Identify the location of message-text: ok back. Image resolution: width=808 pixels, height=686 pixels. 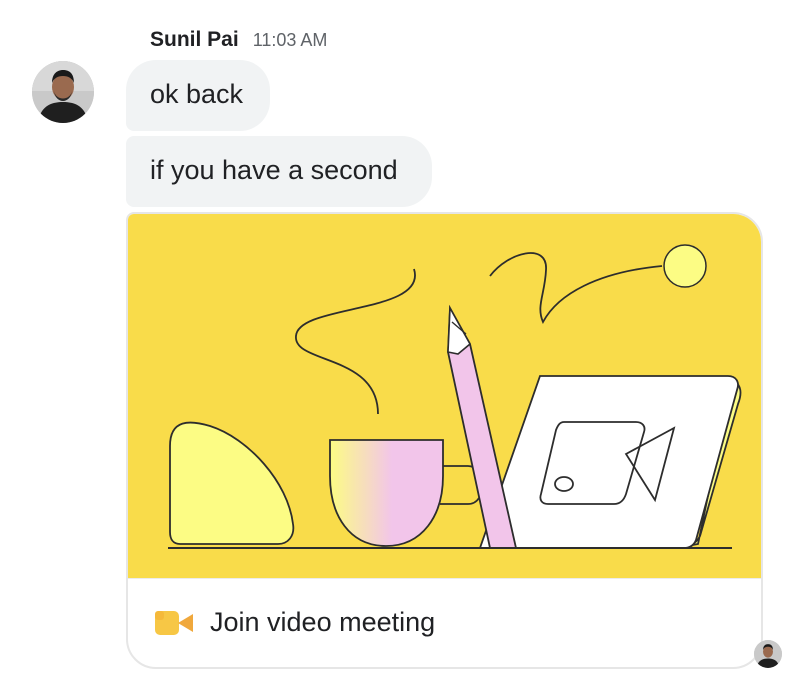
(197, 94).